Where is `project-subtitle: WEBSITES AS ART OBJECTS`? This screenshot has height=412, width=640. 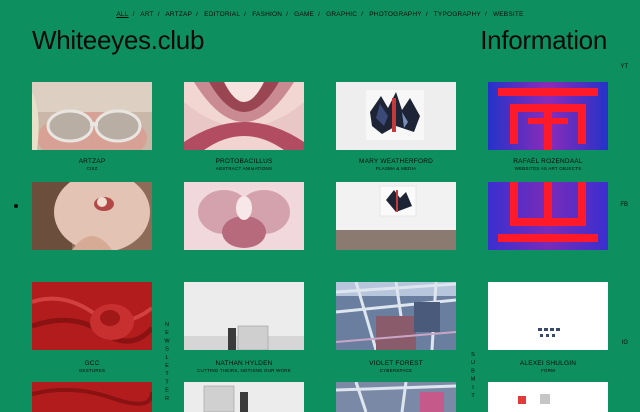
project-subtitle: WEBSITES AS ART OBJECTS is located at coordinates (548, 168).